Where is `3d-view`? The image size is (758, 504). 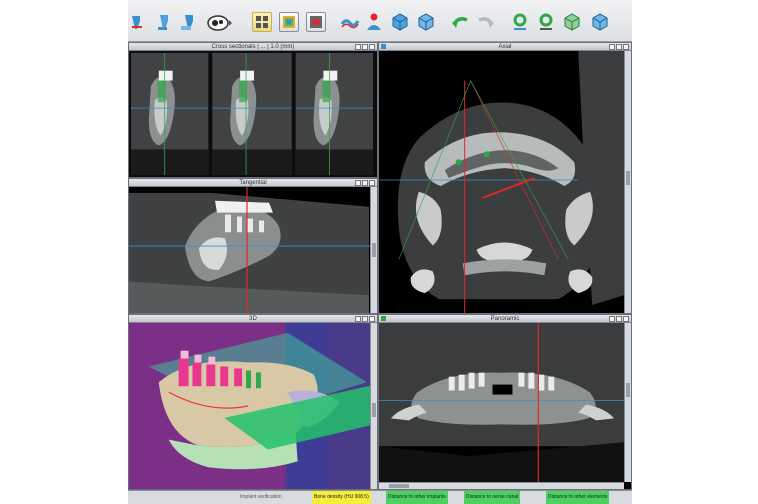
3d-view is located at coordinates (253, 406).